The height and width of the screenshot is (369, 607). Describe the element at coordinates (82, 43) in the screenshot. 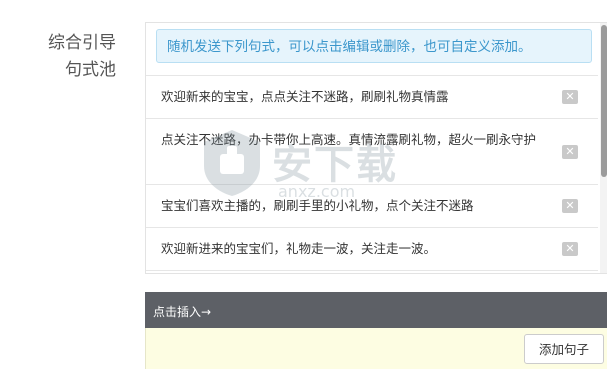

I see `section-label-line1: 综合引导` at that location.